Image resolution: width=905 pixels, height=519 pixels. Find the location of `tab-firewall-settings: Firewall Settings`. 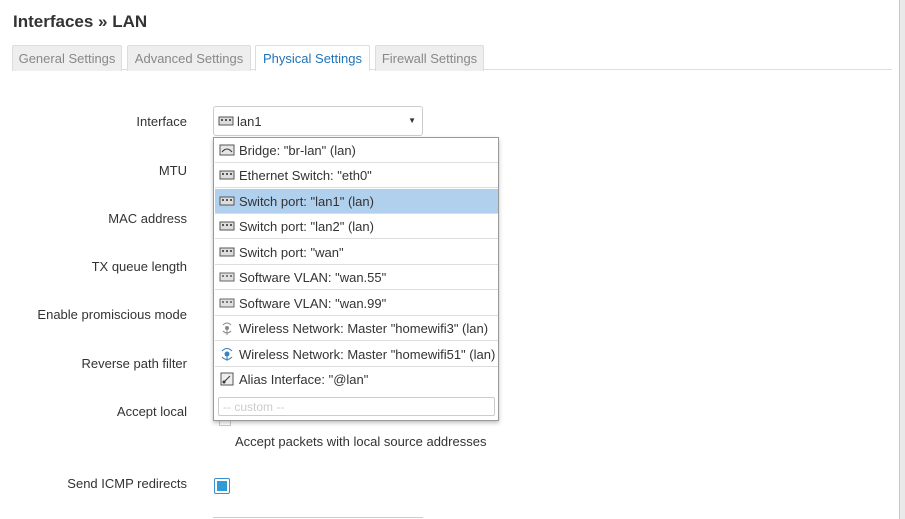

tab-firewall-settings: Firewall Settings is located at coordinates (429, 58).